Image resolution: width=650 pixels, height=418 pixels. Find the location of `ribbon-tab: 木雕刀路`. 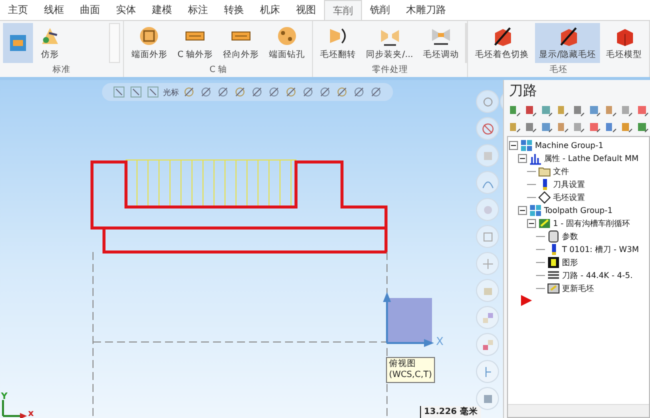

ribbon-tab: 木雕刀路 is located at coordinates (426, 10).